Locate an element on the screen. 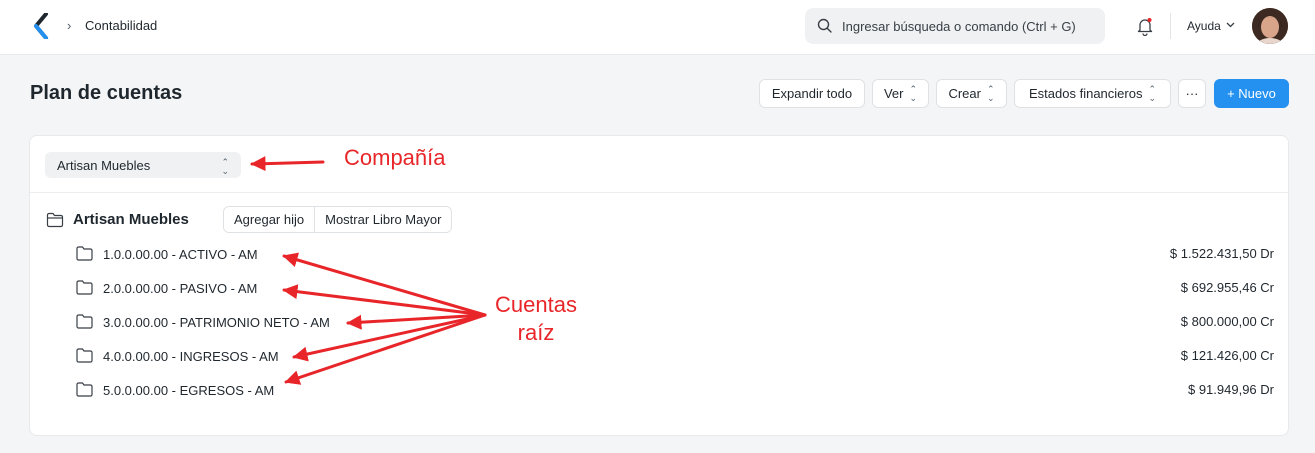  avatar-photo-icon is located at coordinates (1270, 26).